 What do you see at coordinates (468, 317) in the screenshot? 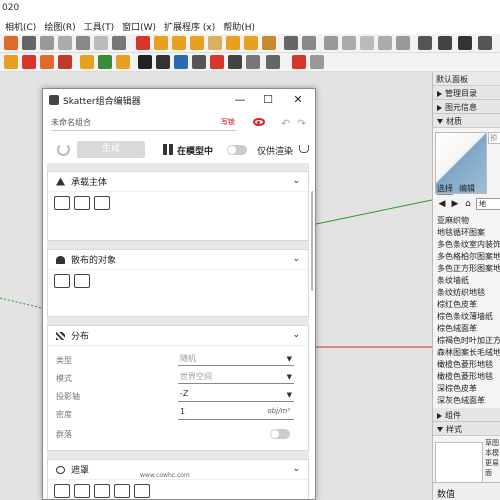
I see `list-item: 棕色条纹薄墙纸` at bounding box center [468, 317].